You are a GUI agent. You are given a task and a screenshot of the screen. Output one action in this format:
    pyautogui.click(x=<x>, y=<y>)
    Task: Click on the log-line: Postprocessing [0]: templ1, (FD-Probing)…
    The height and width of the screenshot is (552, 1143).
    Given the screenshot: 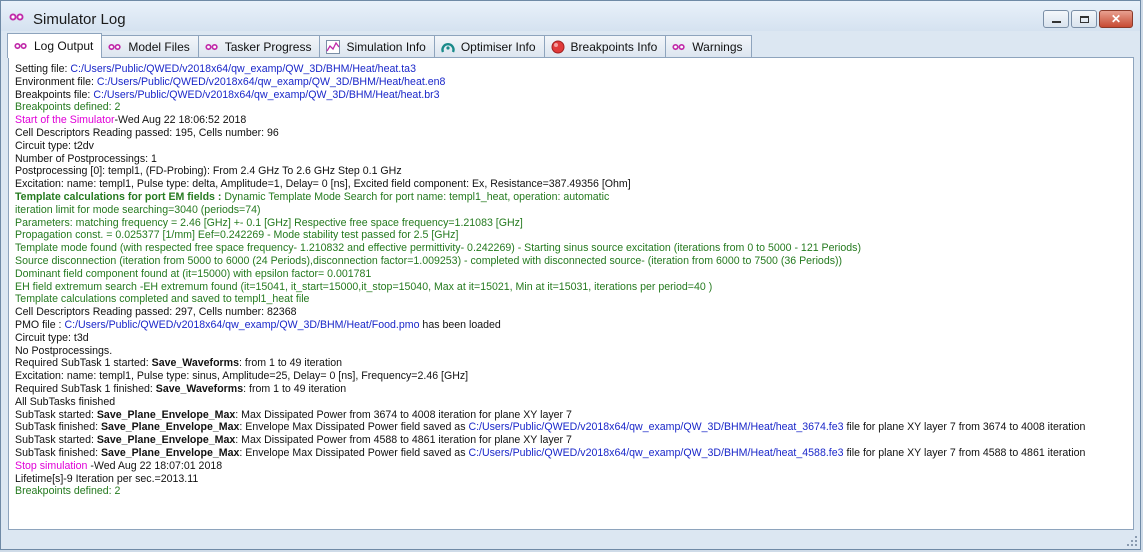 What is the action you would take?
    pyautogui.click(x=571, y=171)
    